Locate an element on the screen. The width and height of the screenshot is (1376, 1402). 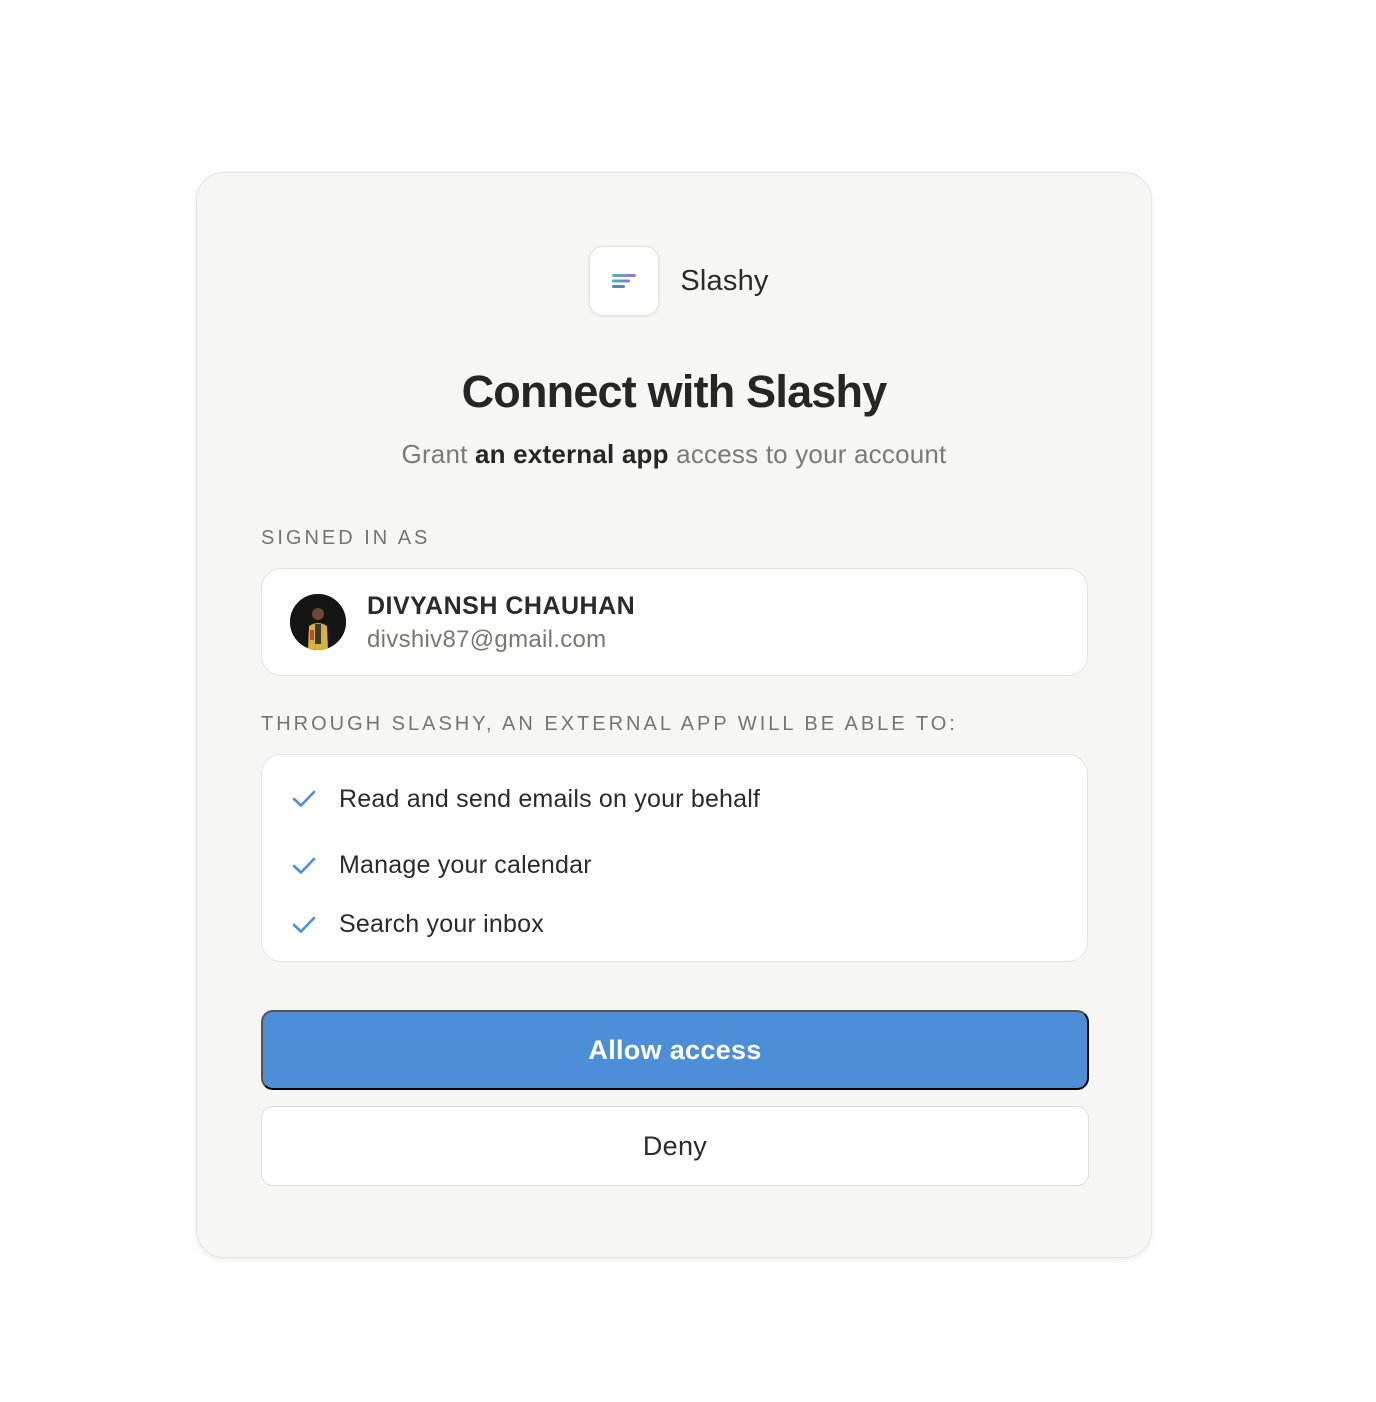
permission-text: Search your inbox is located at coordinates (441, 924).